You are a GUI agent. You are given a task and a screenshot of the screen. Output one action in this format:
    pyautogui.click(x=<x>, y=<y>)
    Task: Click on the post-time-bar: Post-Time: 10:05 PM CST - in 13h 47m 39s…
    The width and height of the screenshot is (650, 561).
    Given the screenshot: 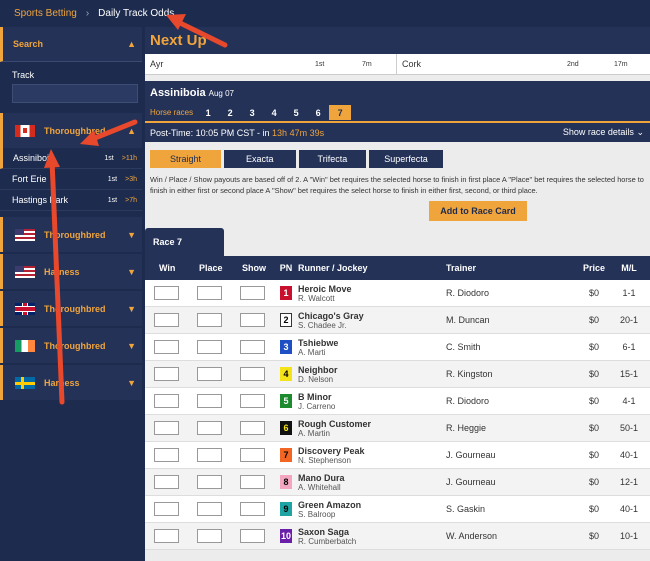 What is the action you would take?
    pyautogui.click(x=397, y=131)
    